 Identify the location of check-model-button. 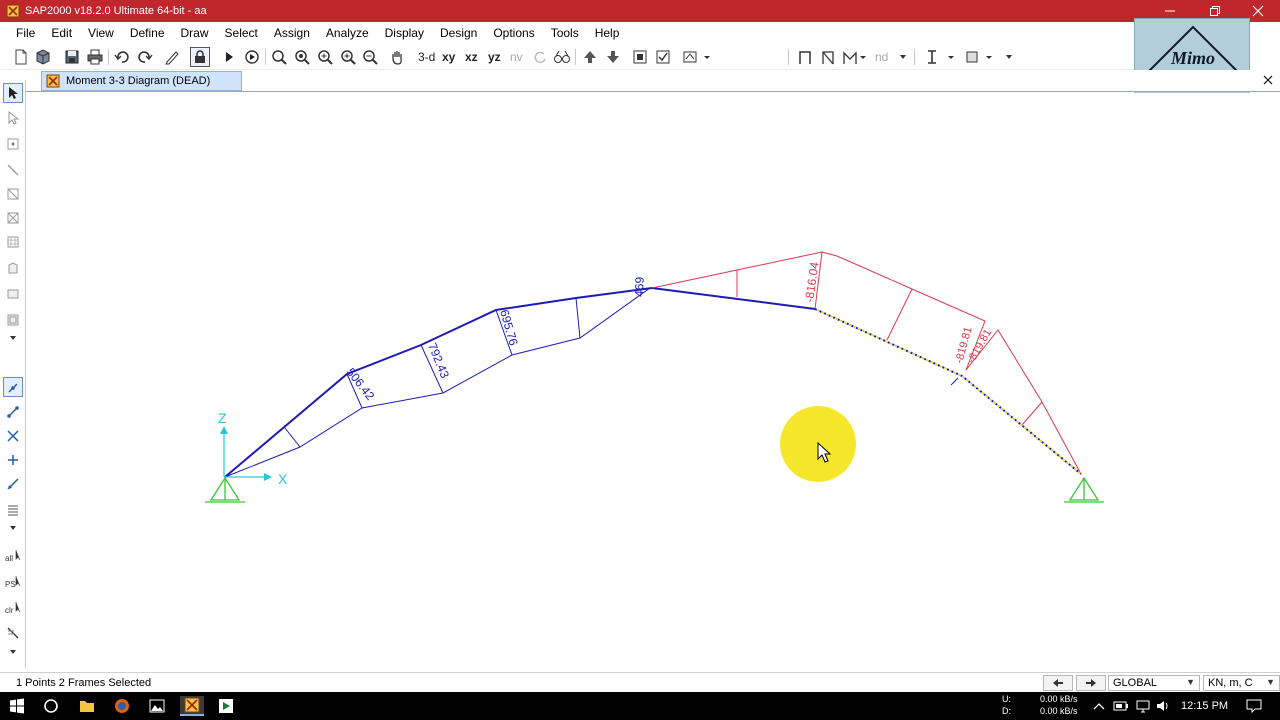
(663, 57).